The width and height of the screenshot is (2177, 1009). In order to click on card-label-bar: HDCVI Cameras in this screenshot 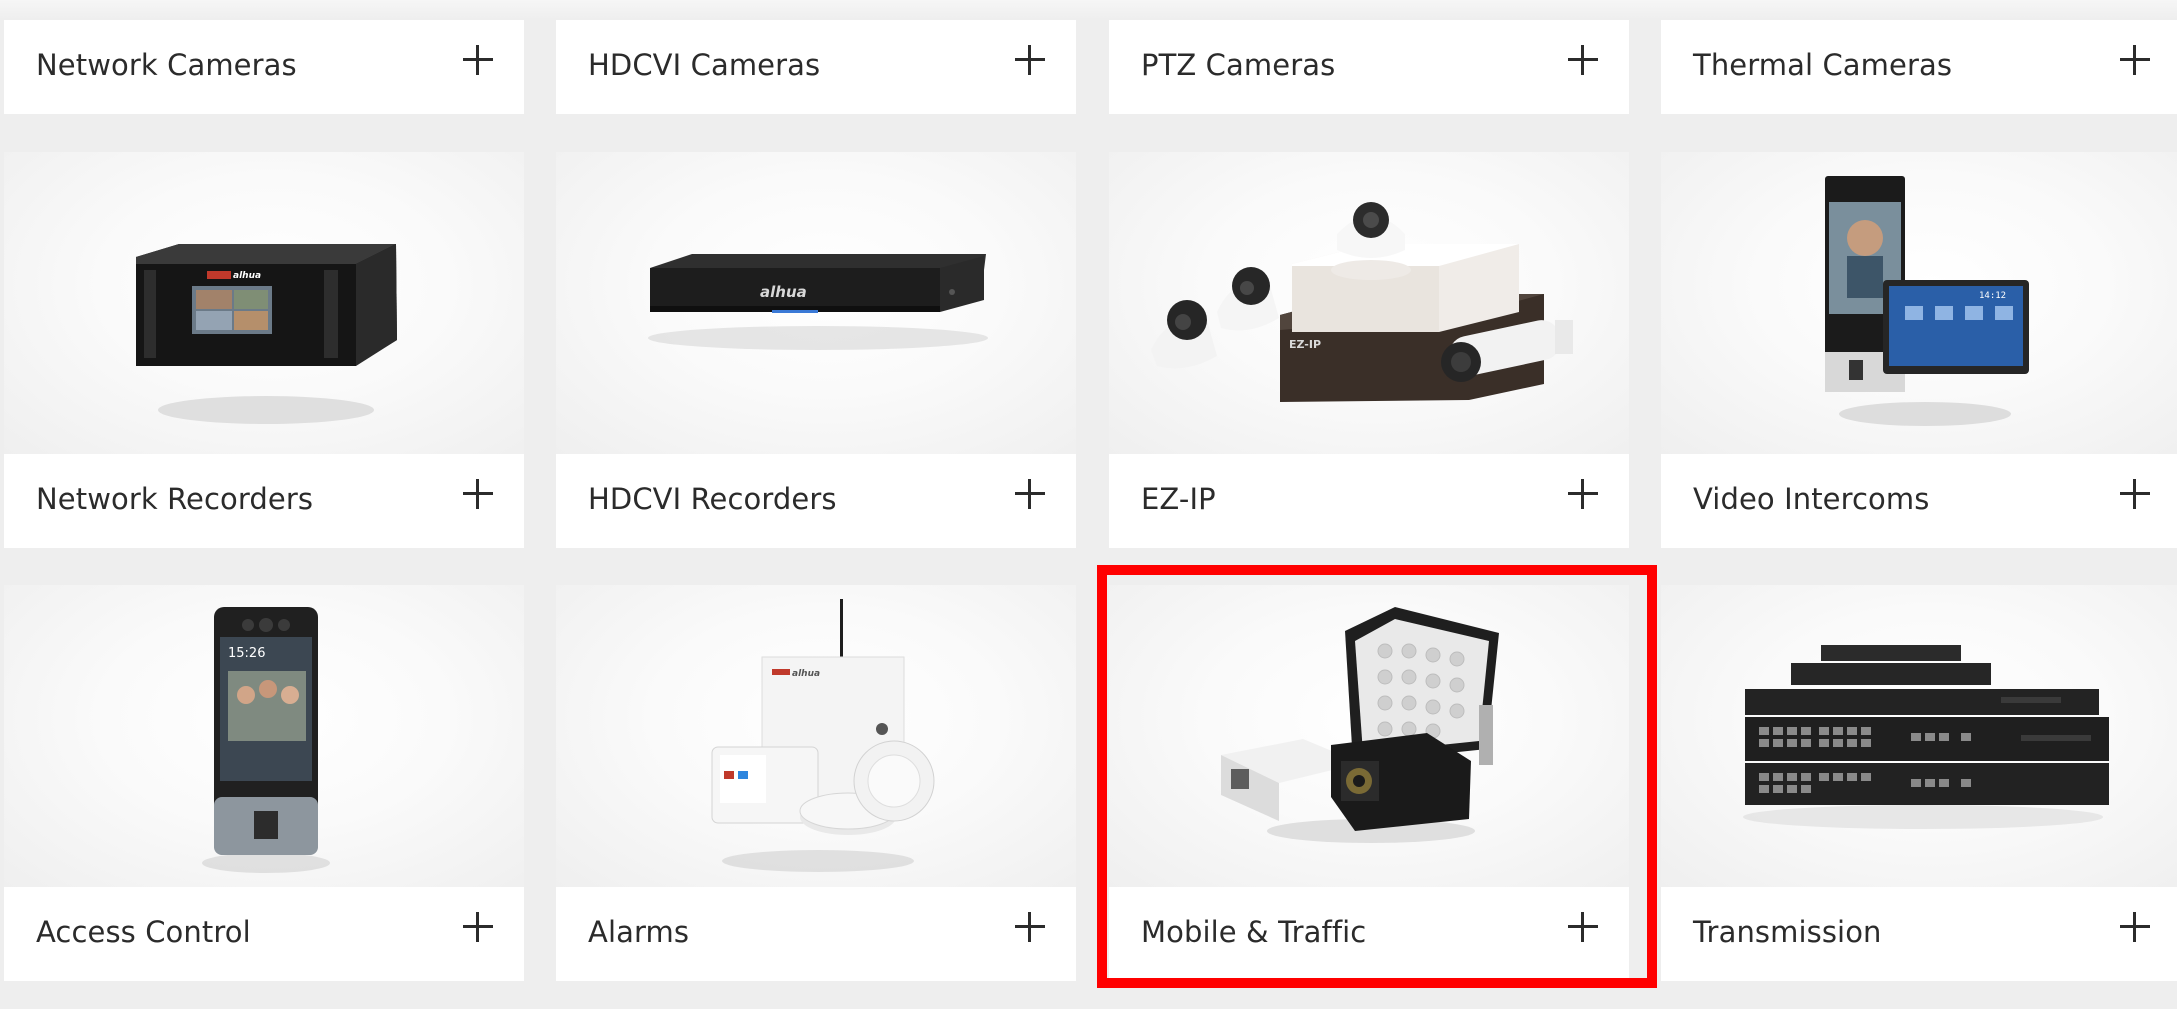, I will do `click(816, 67)`.